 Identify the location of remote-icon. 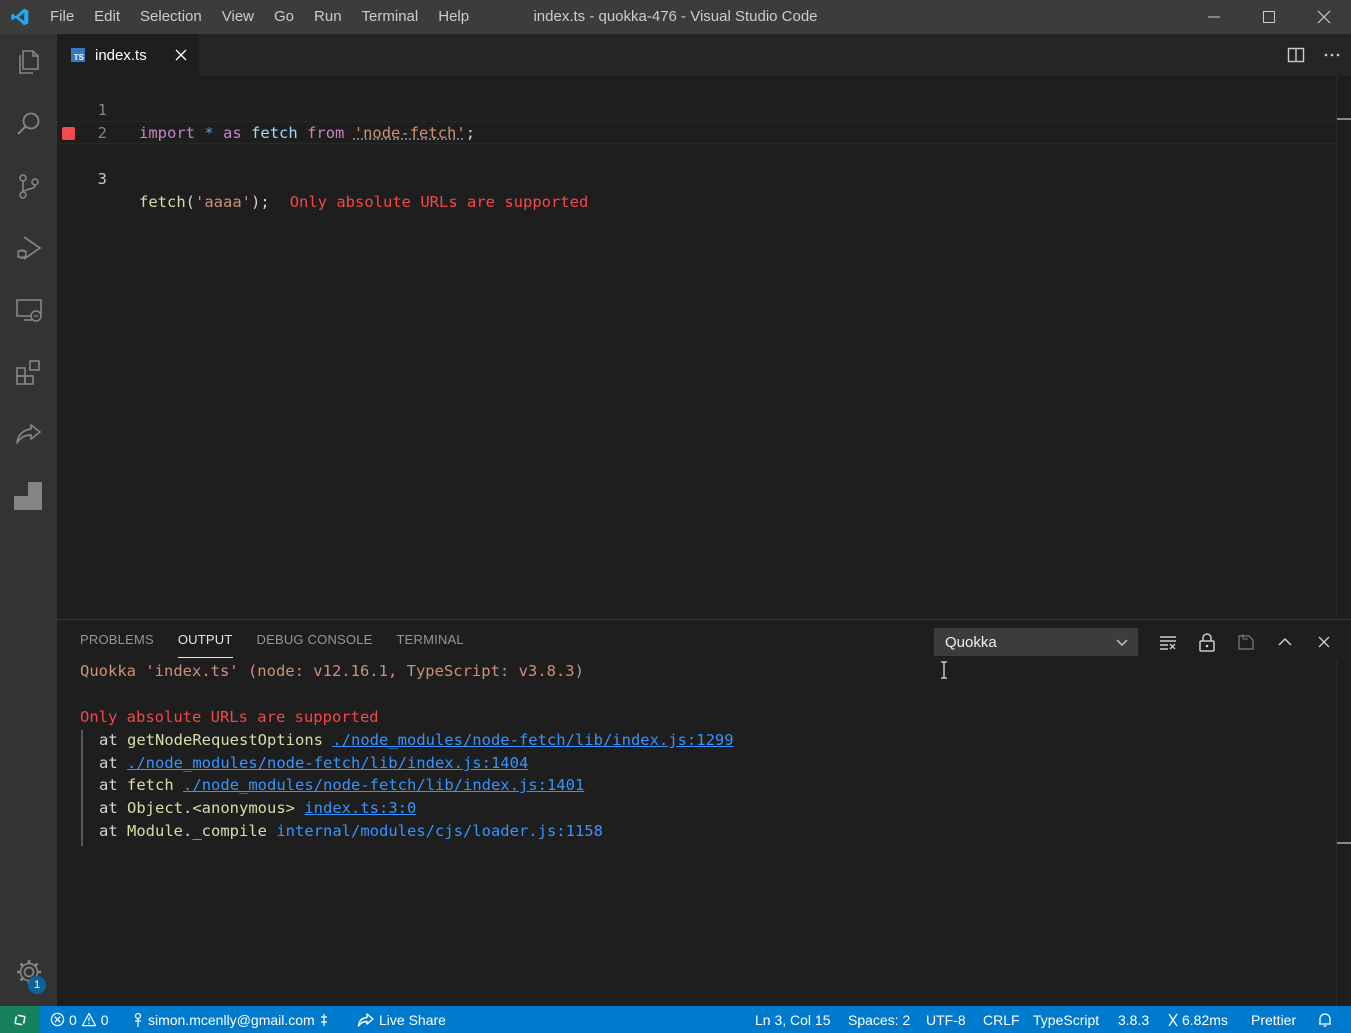
(20, 1019).